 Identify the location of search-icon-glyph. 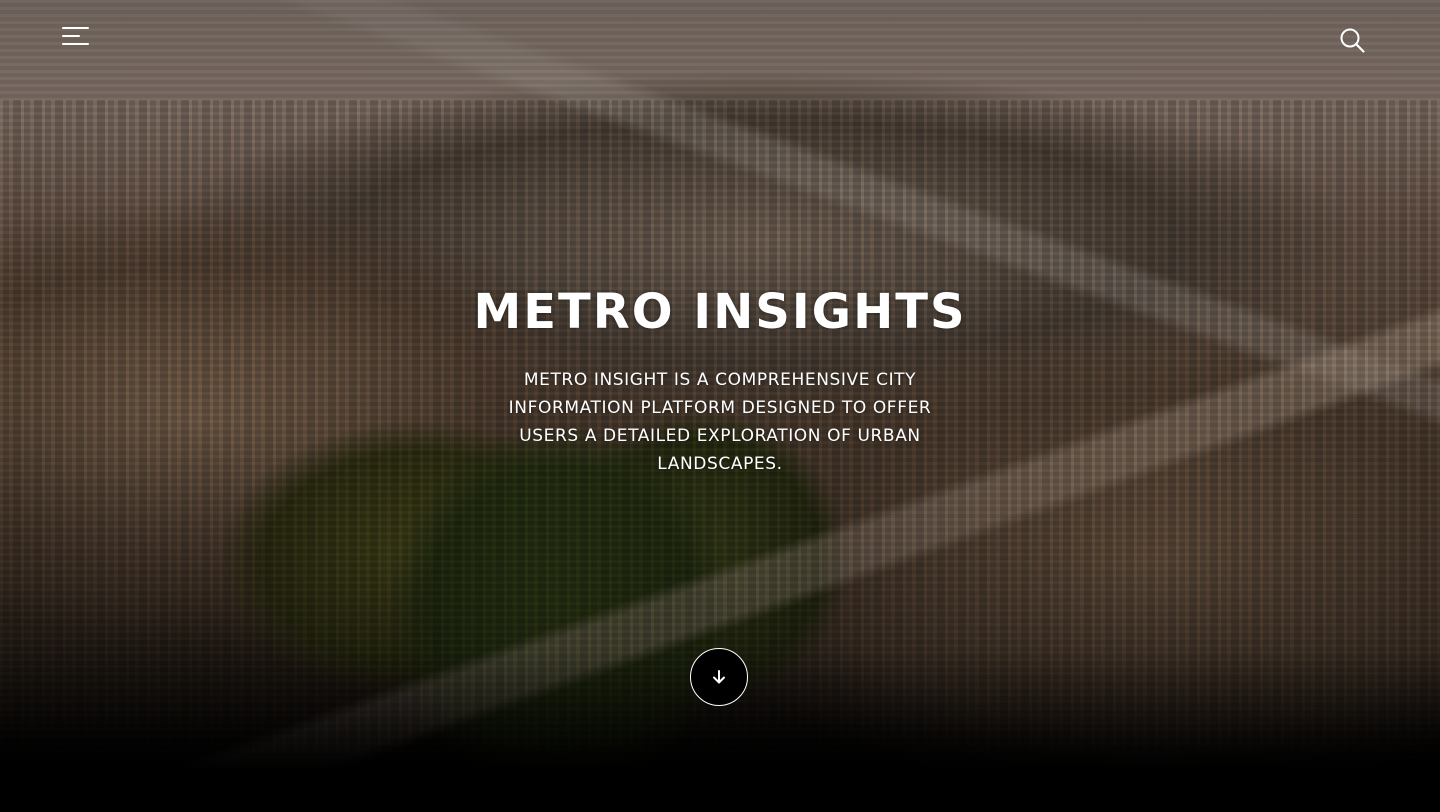
(1352, 40).